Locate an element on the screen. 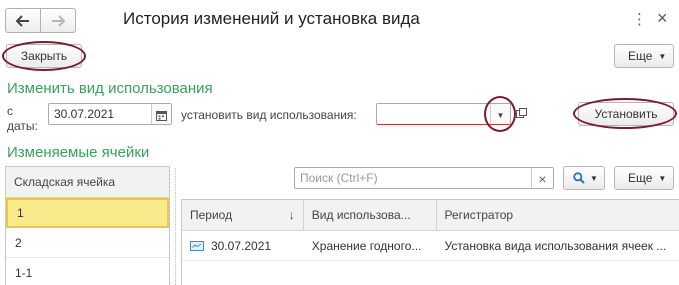 This screenshot has width=679, height=285. date-value: 30.07.2021 is located at coordinates (84, 114).